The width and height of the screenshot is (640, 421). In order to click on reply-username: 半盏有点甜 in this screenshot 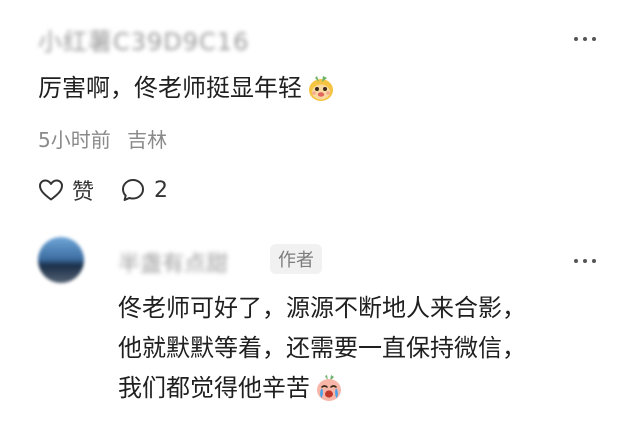, I will do `click(173, 262)`.